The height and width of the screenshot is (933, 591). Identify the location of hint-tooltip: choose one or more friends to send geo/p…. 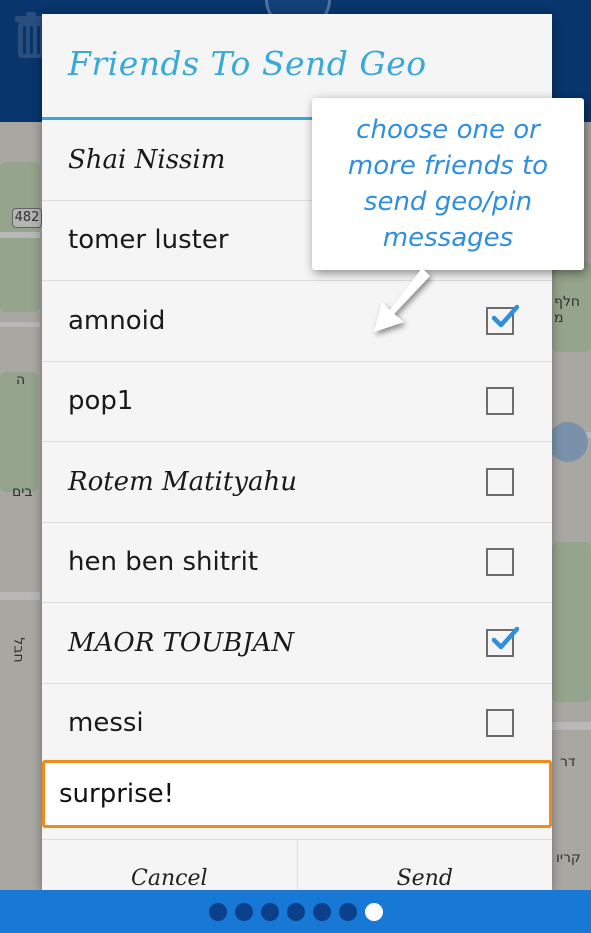
(448, 184).